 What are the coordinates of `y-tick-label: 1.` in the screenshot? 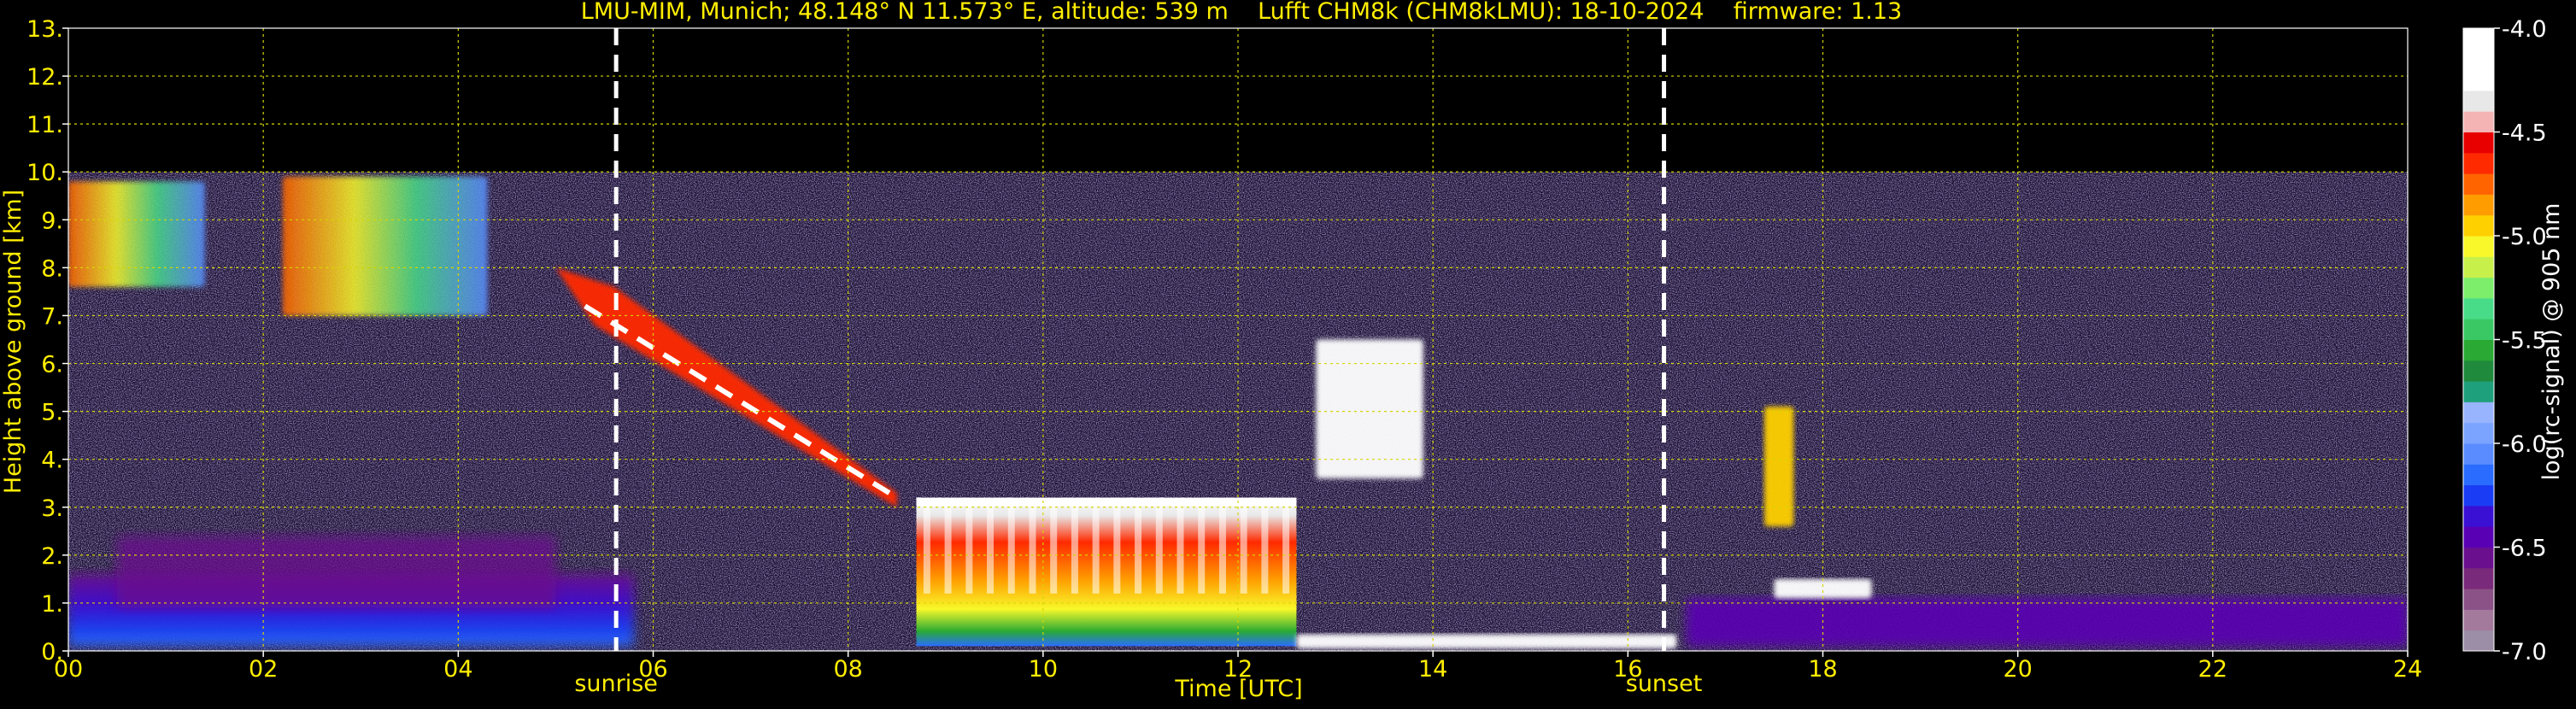 It's located at (52, 604).